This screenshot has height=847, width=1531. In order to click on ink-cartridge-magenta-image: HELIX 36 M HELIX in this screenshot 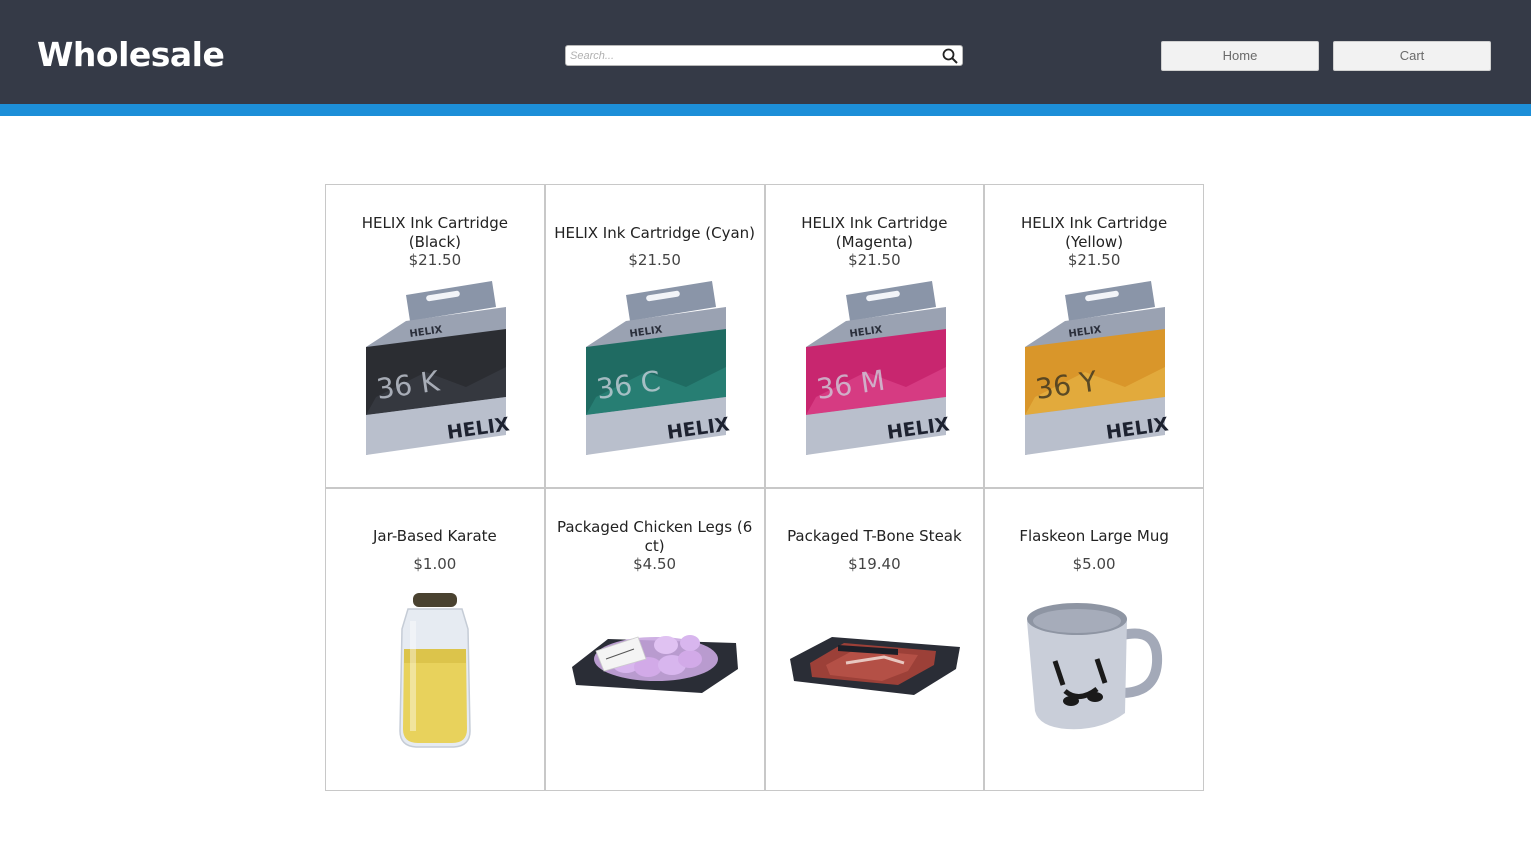, I will do `click(878, 368)`.